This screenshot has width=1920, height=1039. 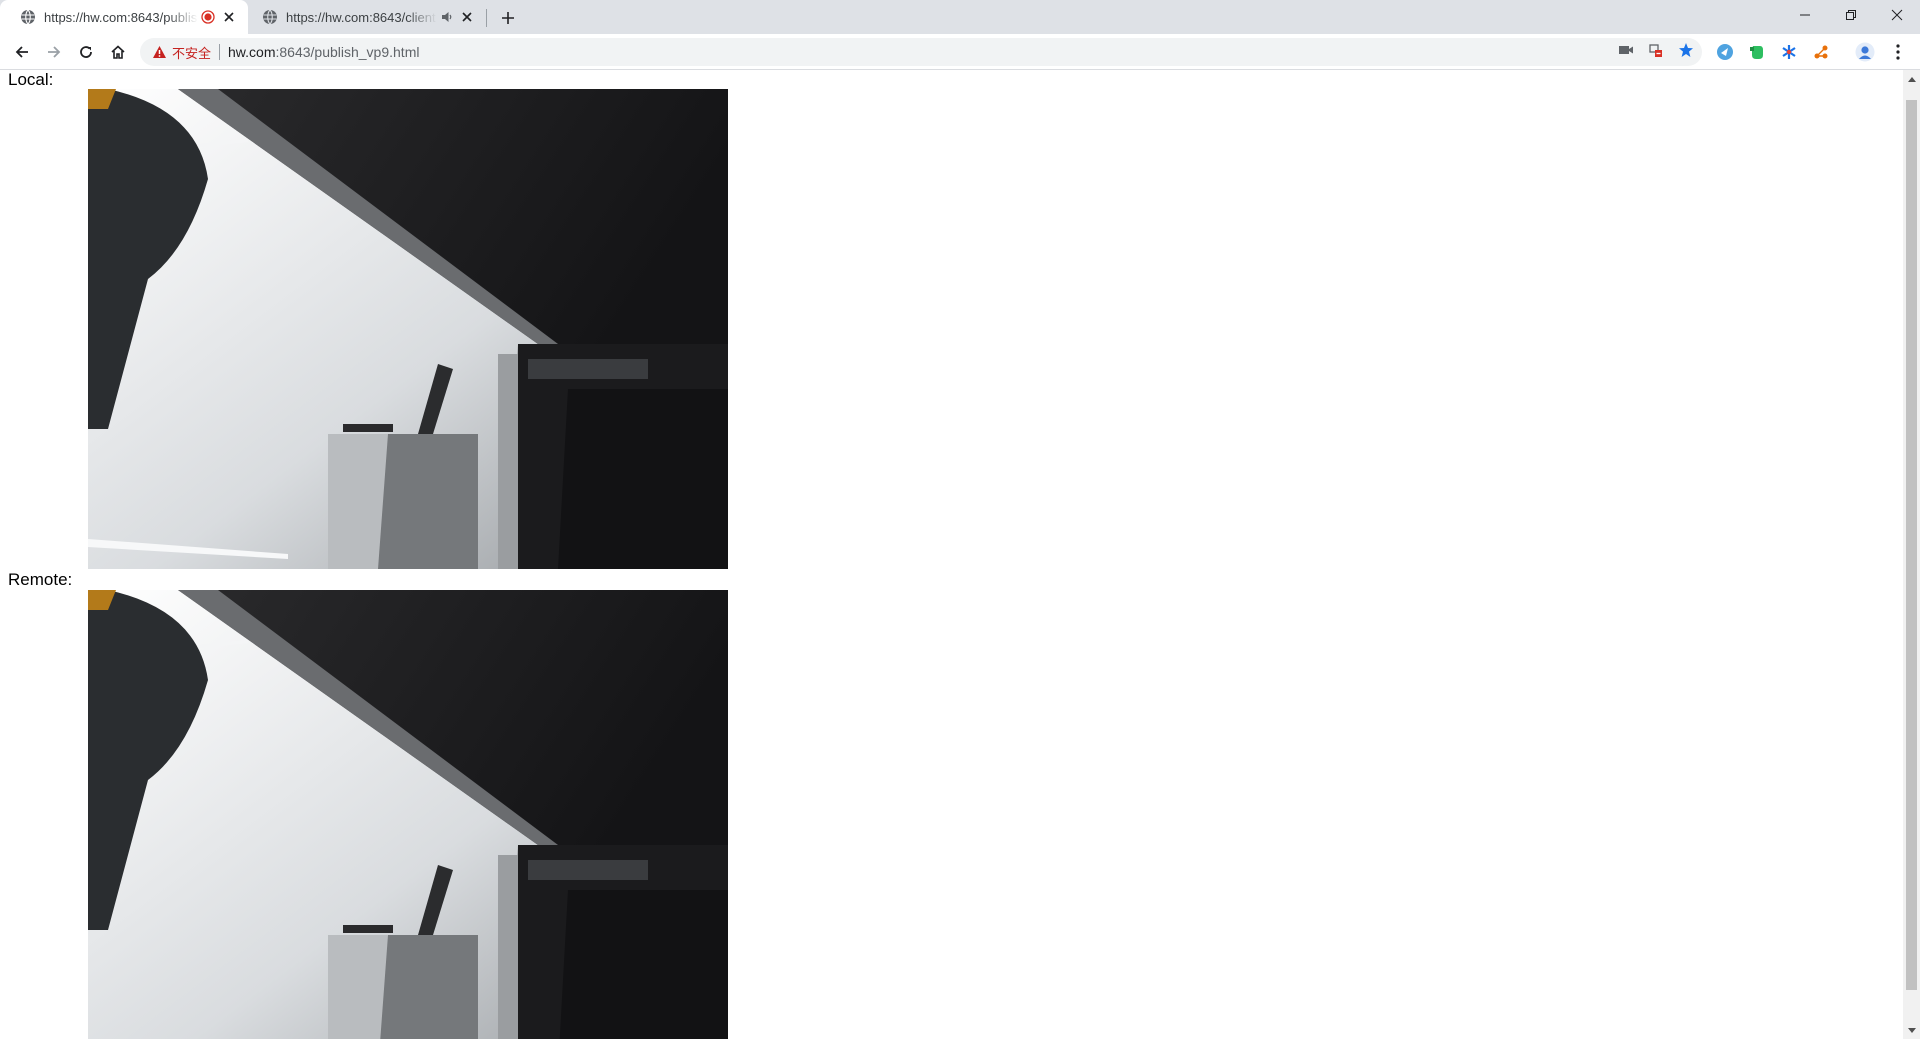 I want to click on close-icon, so click(x=1897, y=15).